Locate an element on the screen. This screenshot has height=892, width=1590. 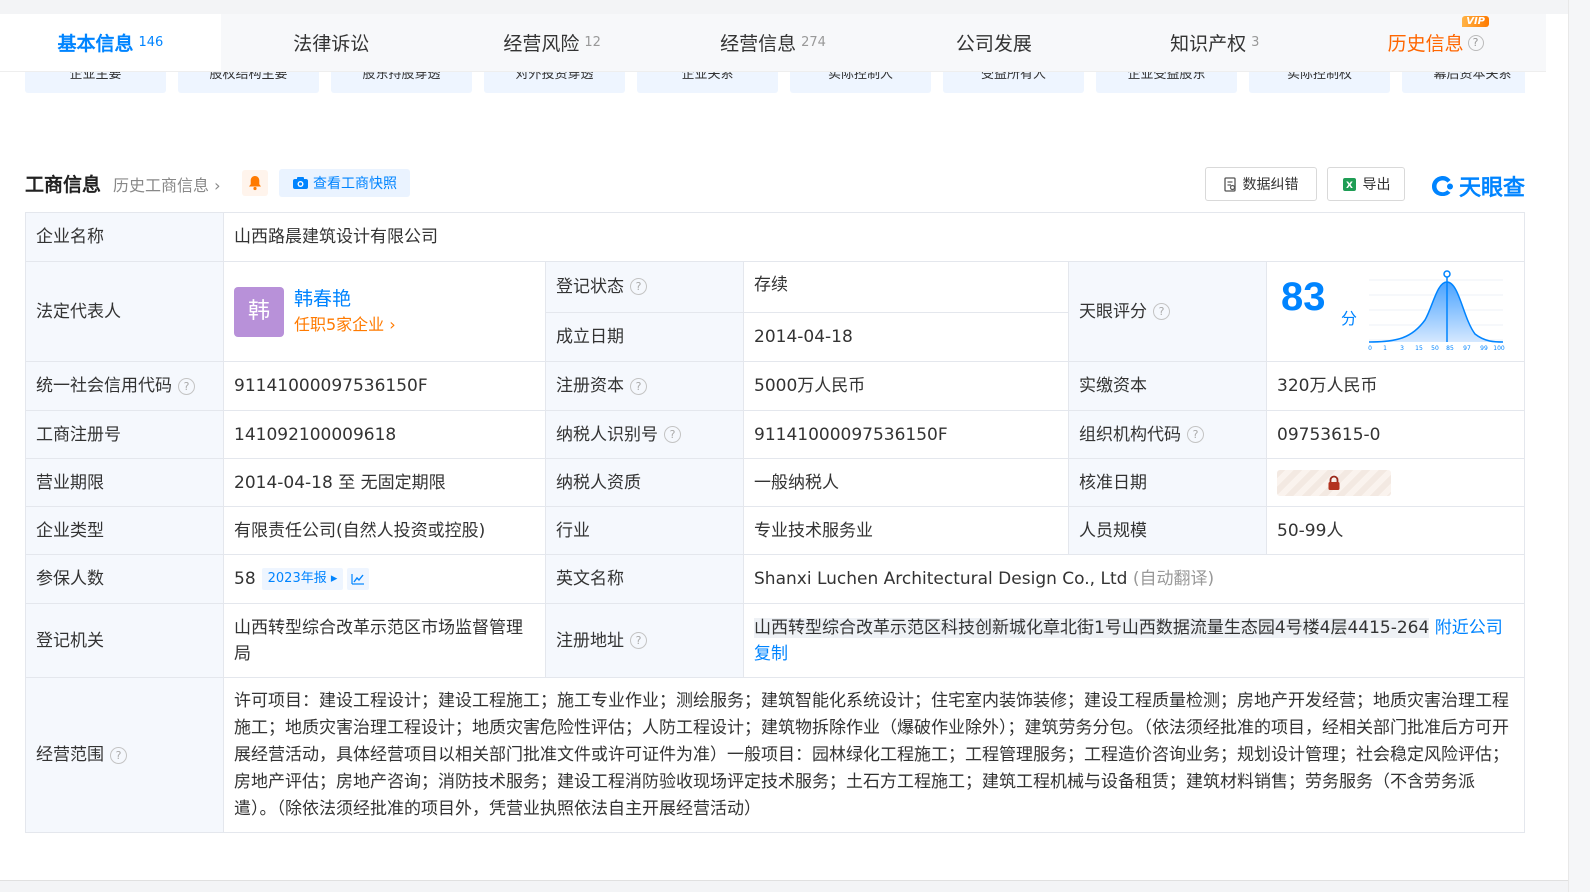
tab-label: 经营信息 is located at coordinates (758, 44).